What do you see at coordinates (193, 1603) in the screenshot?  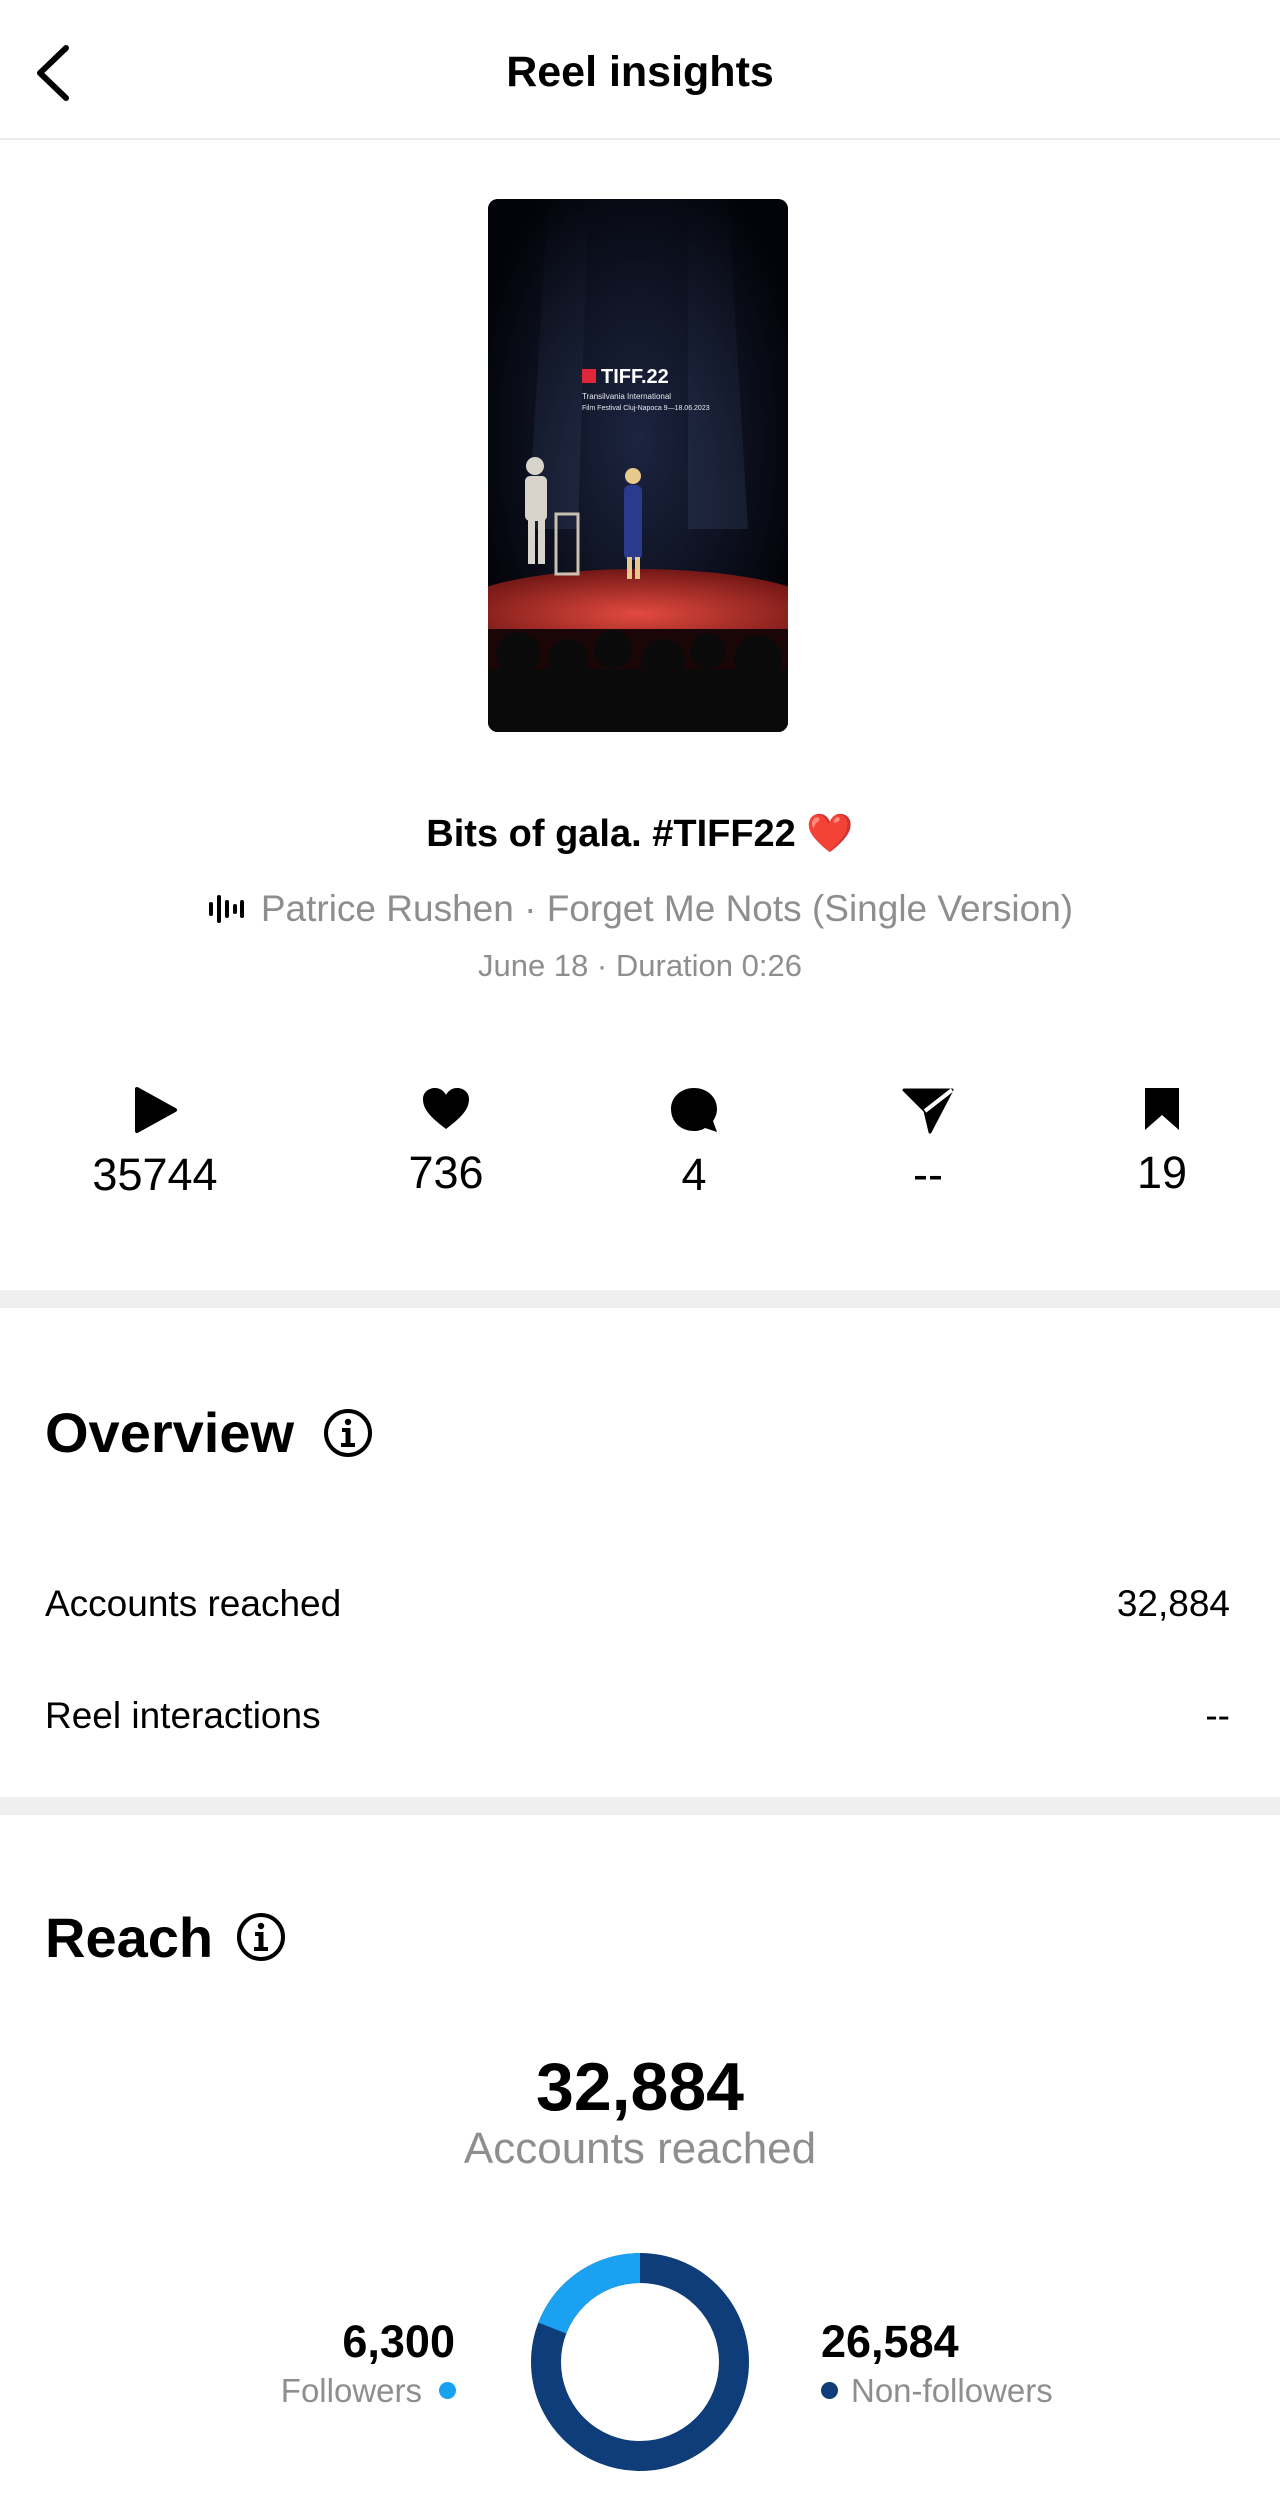 I see `accounts-reached-label: Accounts reached` at bounding box center [193, 1603].